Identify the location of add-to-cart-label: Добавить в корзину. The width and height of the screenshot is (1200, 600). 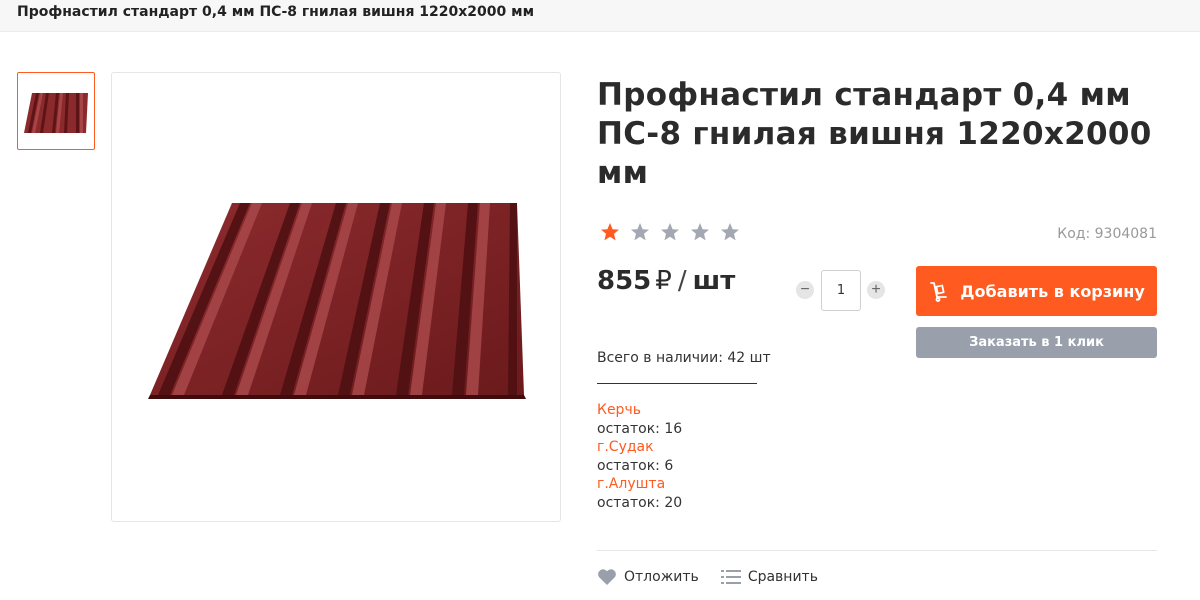
(1052, 291).